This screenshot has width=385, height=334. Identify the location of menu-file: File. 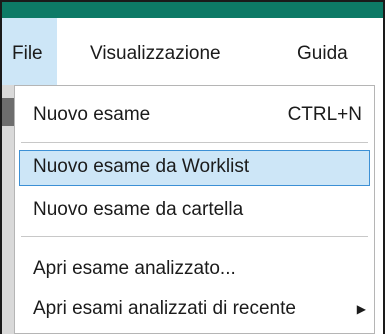
(29, 51).